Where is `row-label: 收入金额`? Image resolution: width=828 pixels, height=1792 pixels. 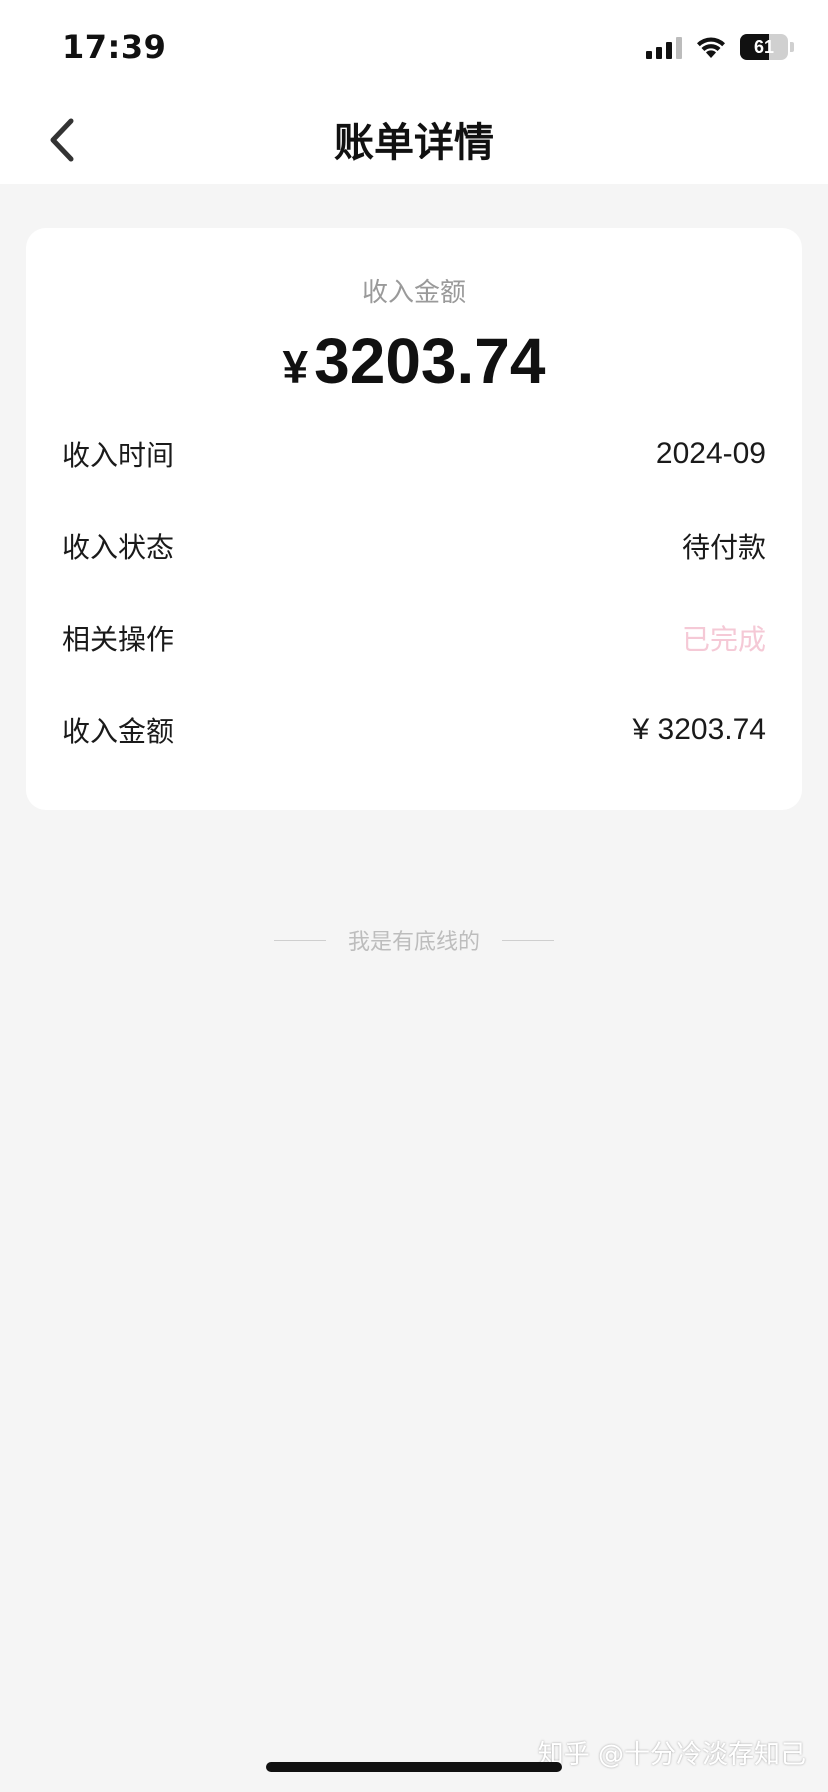 row-label: 收入金额 is located at coordinates (118, 731).